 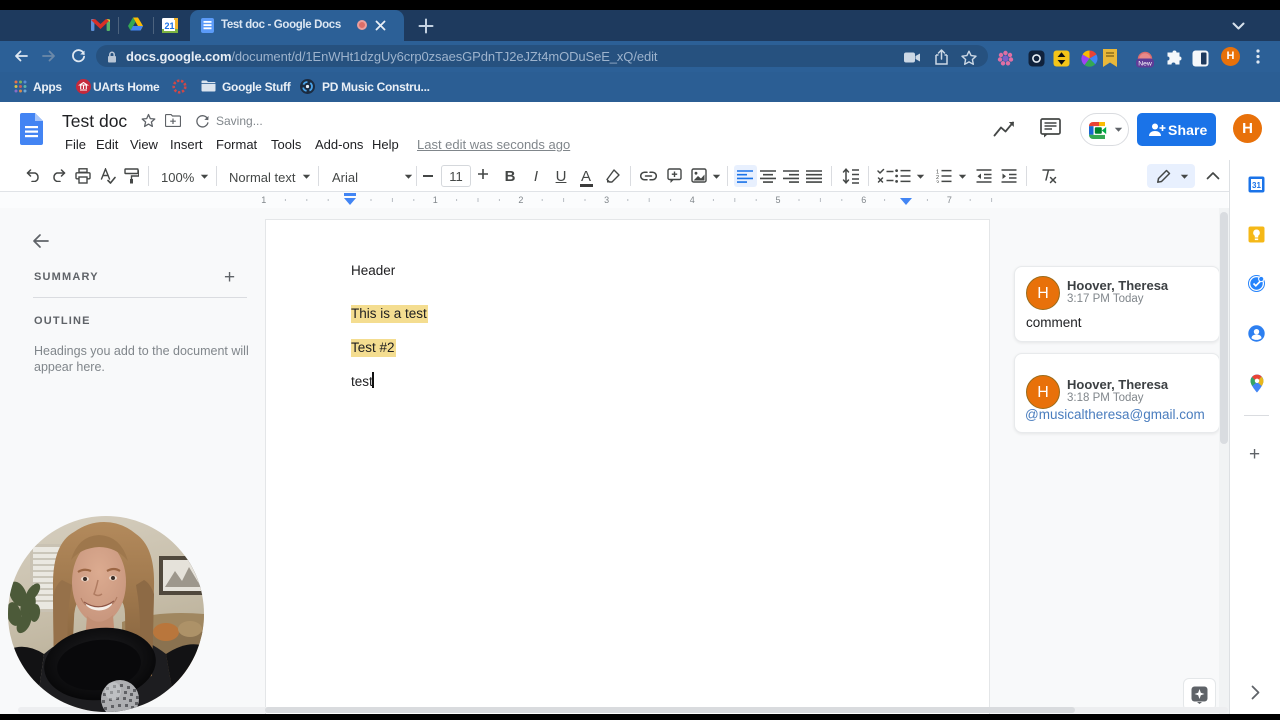 What do you see at coordinates (692, 200) in the screenshot?
I see `svg-text: 4` at bounding box center [692, 200].